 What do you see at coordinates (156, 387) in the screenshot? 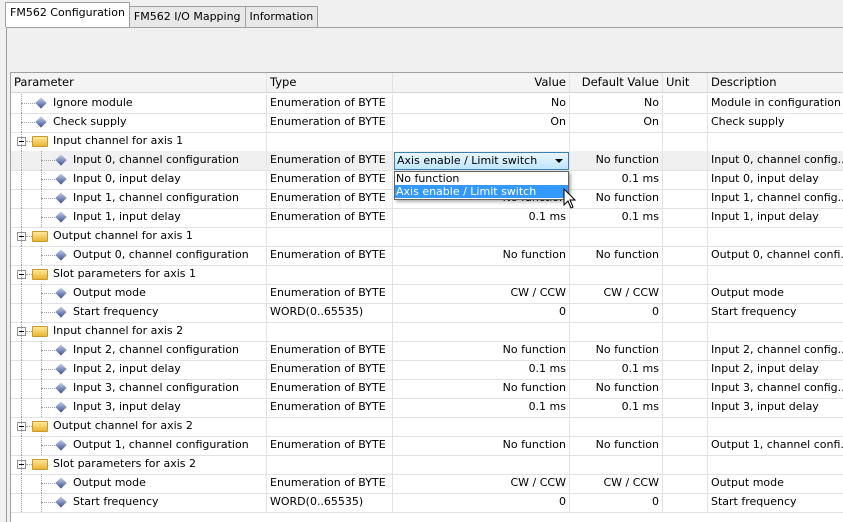
I see `parameter-name: Input 3, channel configuration` at bounding box center [156, 387].